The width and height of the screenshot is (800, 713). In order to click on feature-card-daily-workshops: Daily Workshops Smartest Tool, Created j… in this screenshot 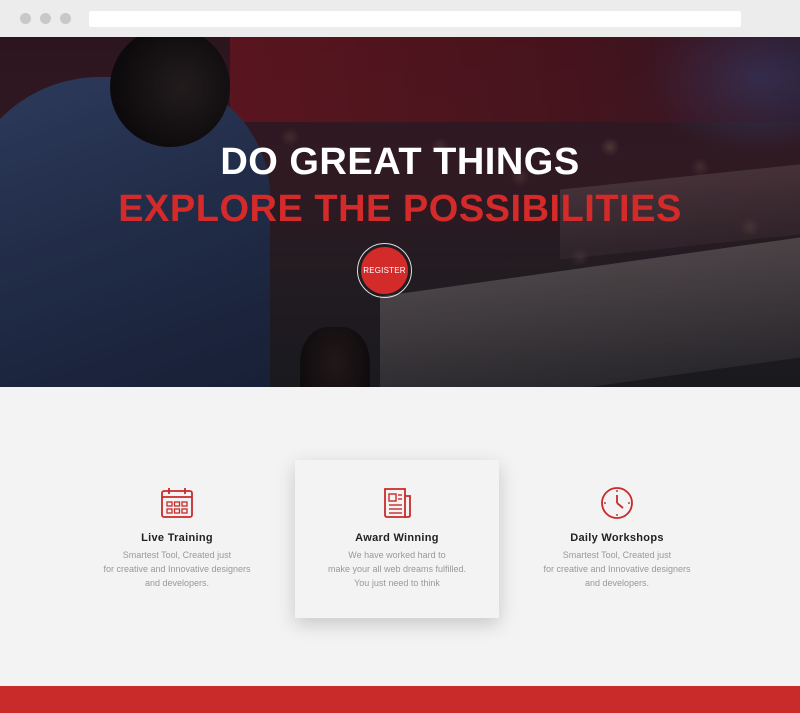, I will do `click(617, 539)`.